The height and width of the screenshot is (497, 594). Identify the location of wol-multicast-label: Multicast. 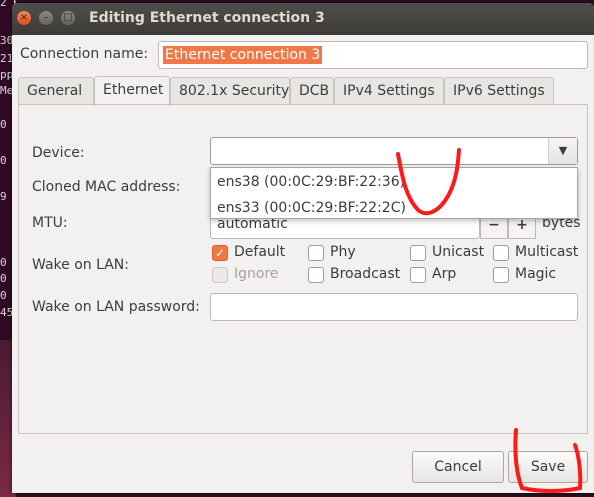
(547, 252).